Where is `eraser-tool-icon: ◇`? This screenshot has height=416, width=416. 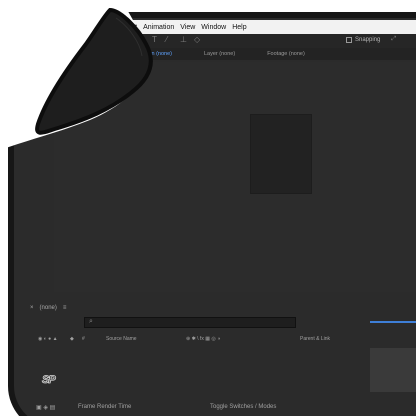 eraser-tool-icon: ◇ is located at coordinates (197, 39).